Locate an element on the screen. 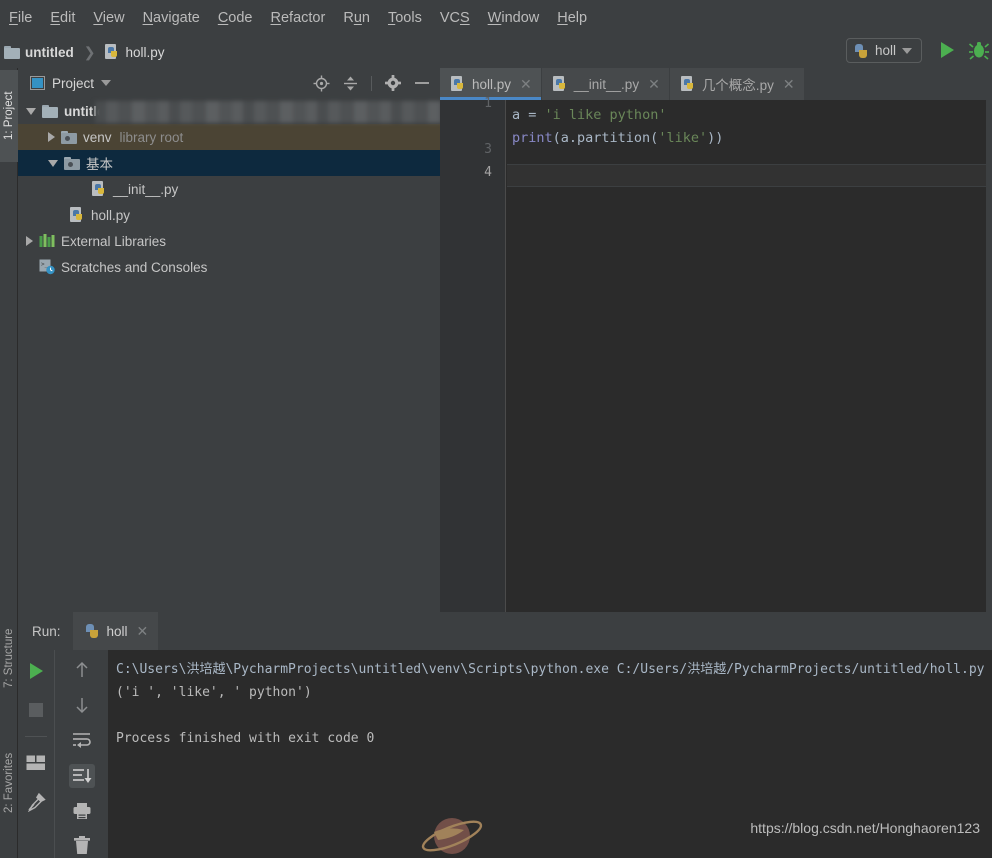 Image resolution: width=992 pixels, height=858 pixels. tree-node-sublabel: library root is located at coordinates (151, 137).